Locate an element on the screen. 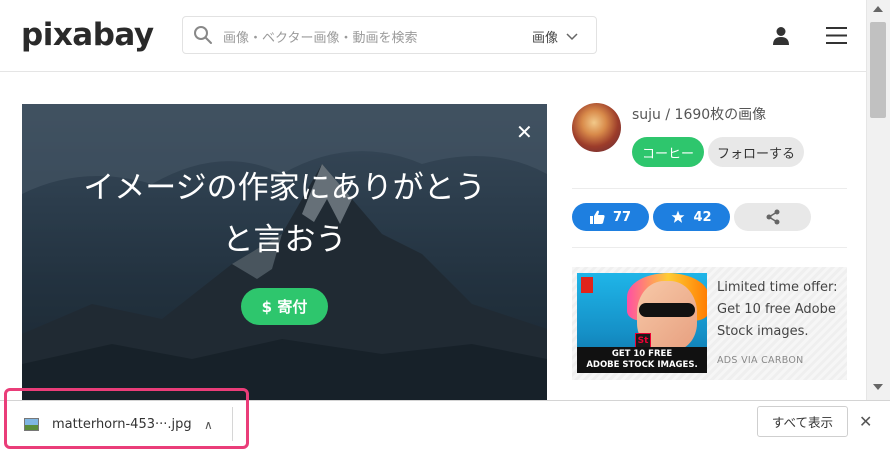 The height and width of the screenshot is (453, 890). scroll-up-arrow-icon is located at coordinates (878, 9).